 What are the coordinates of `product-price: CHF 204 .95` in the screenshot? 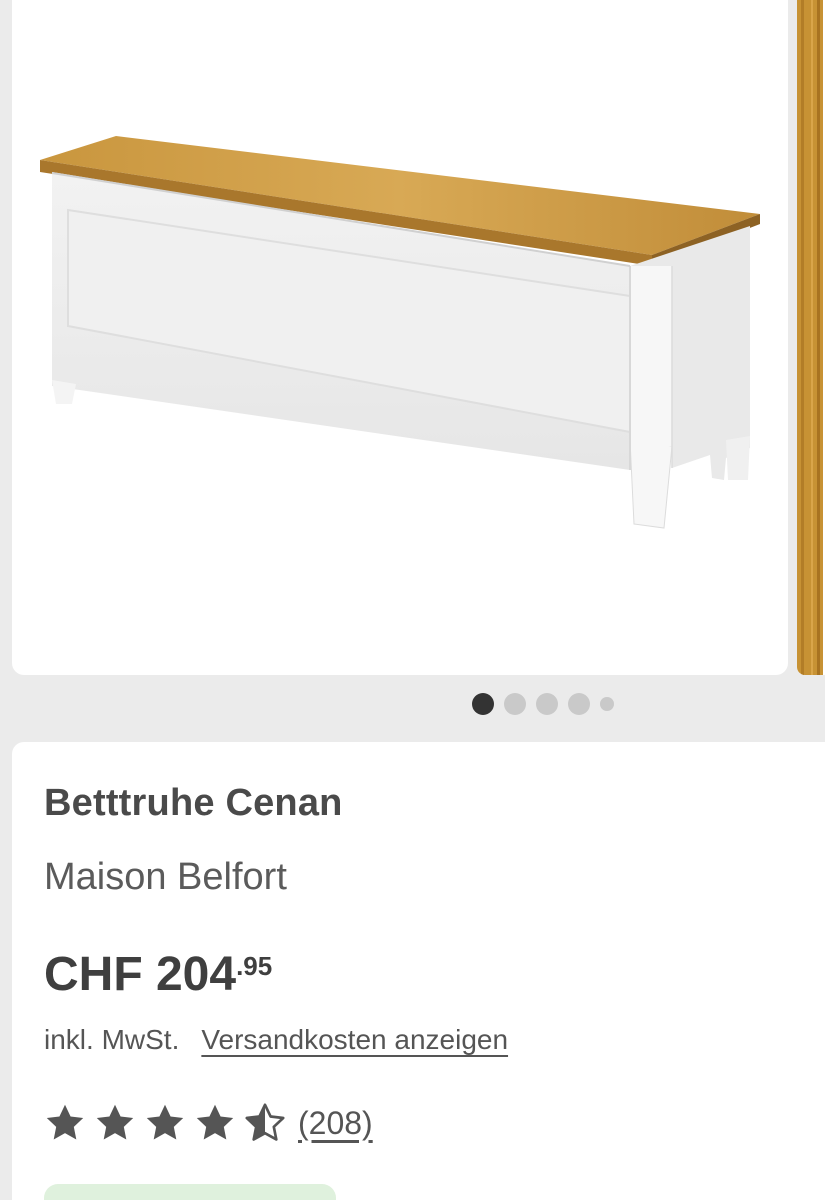 It's located at (158, 974).